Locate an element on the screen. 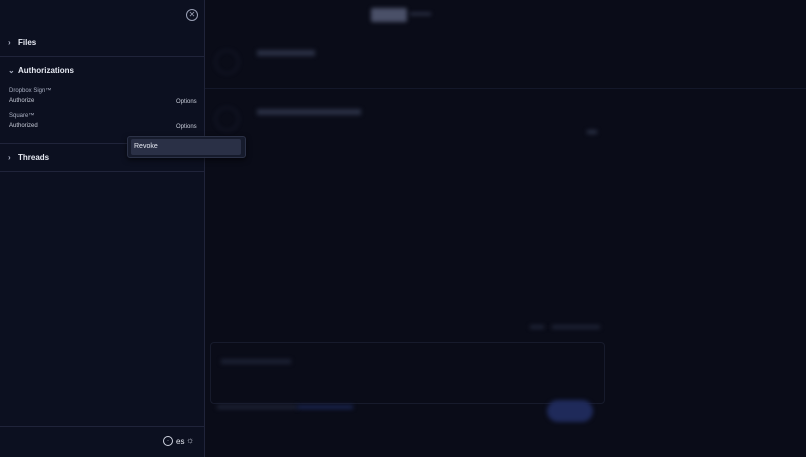 The height and width of the screenshot is (457, 806). threads-label: Threads is located at coordinates (34, 157).